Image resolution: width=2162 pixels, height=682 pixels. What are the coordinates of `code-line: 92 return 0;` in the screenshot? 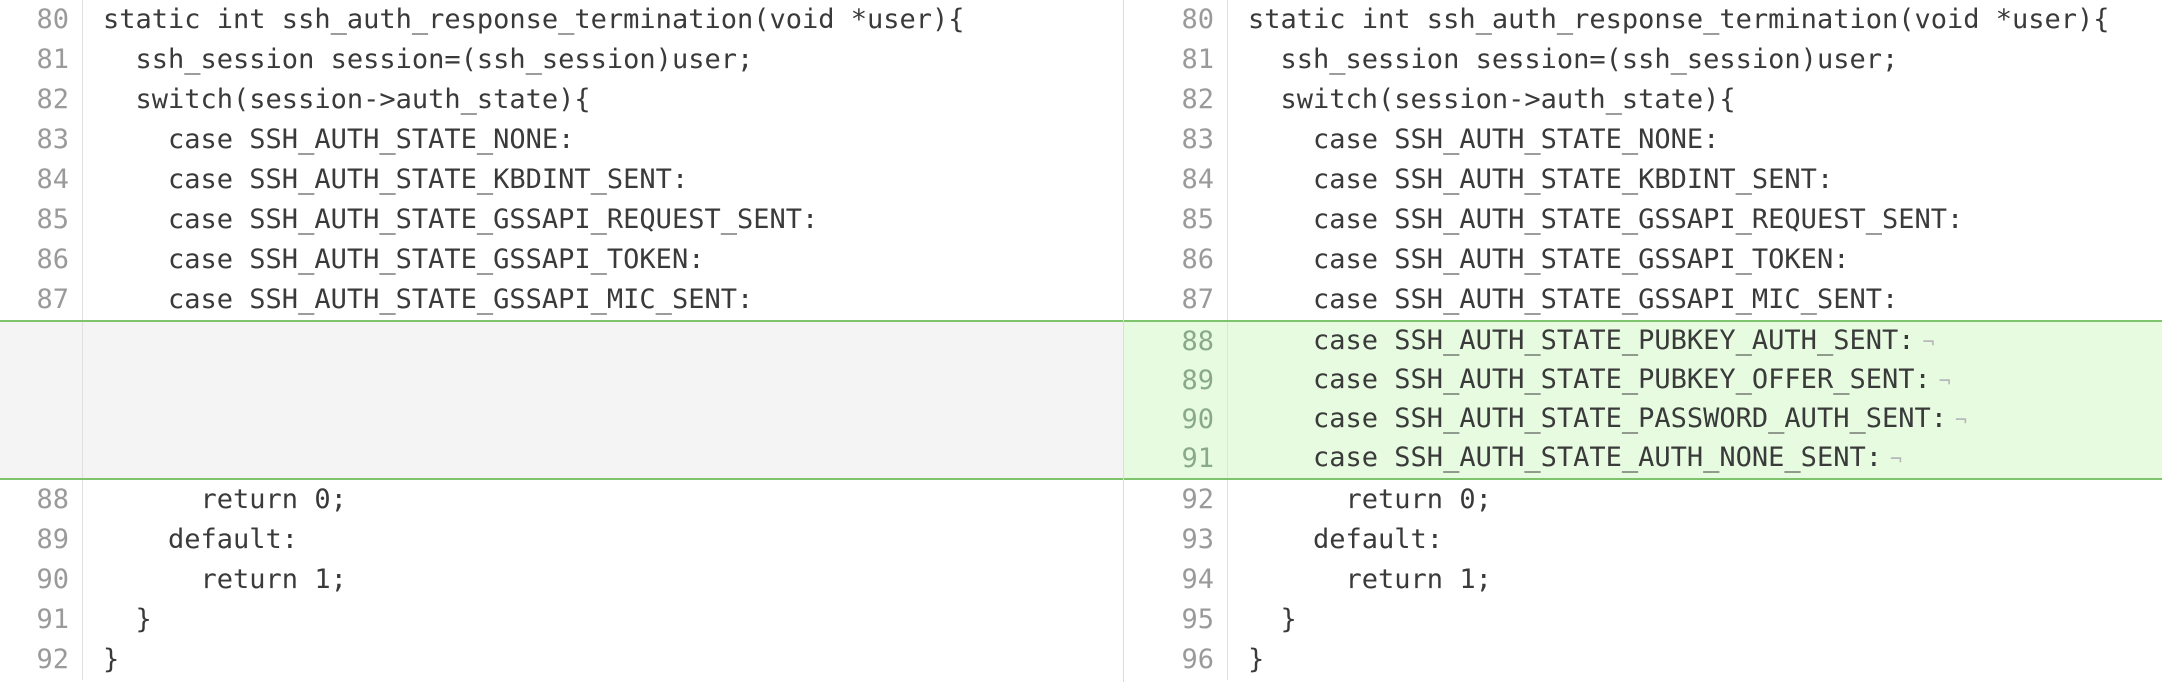 It's located at (1643, 500).